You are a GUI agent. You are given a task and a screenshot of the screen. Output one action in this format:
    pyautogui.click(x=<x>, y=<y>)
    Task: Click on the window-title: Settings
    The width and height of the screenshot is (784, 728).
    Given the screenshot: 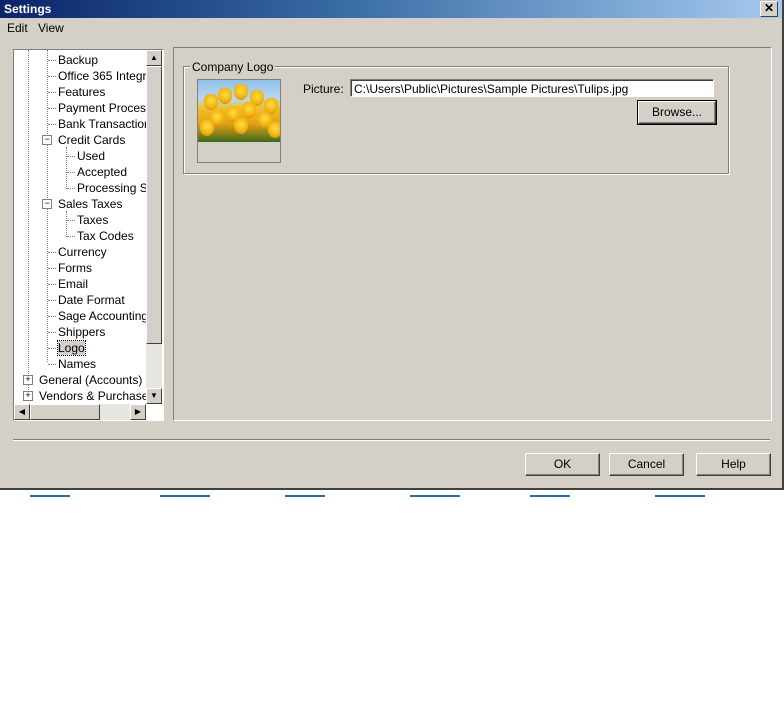 What is the action you would take?
    pyautogui.click(x=28, y=9)
    